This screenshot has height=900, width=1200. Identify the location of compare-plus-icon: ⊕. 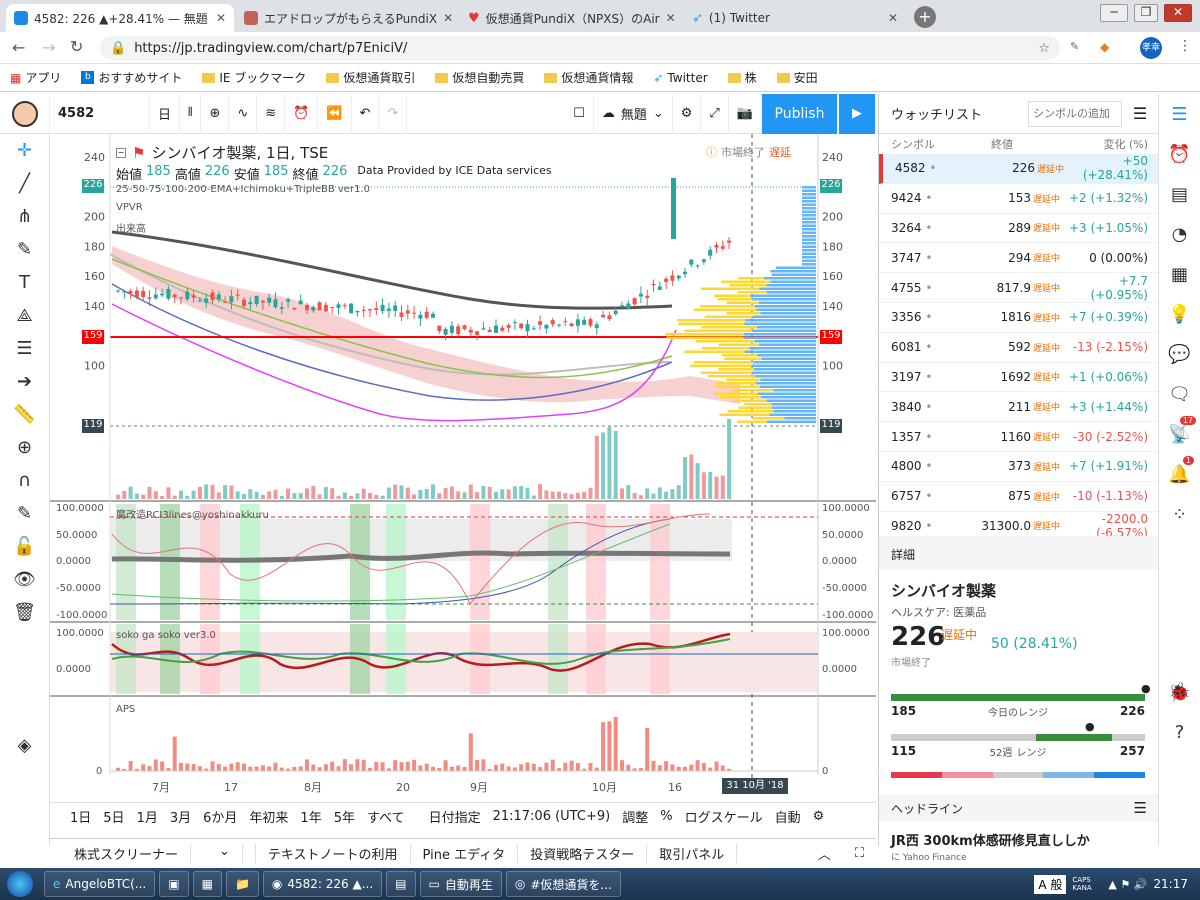
(215, 113).